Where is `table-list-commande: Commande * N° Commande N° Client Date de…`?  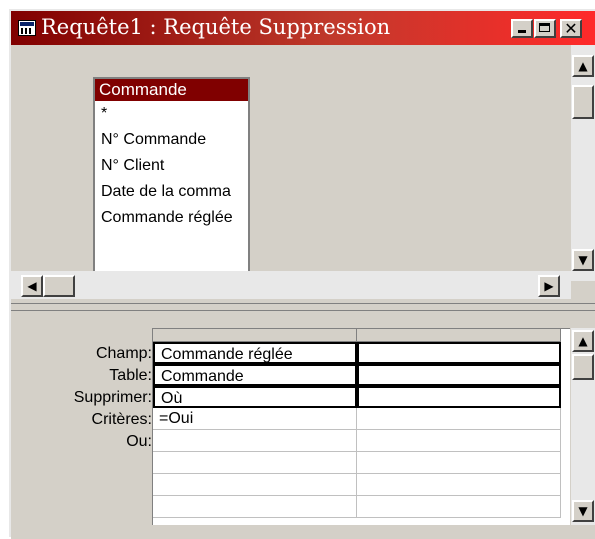
table-list-commande: Commande * N° Commande N° Client Date de… is located at coordinates (171, 183).